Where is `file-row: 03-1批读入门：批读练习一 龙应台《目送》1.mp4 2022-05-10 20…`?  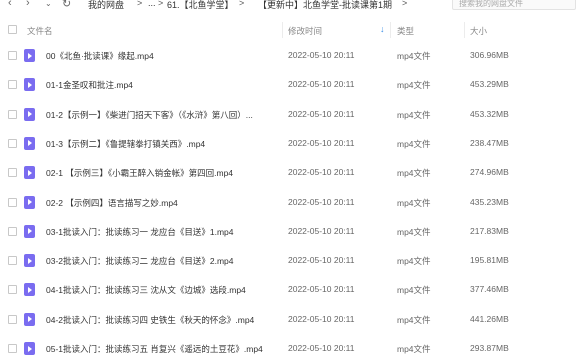
file-row: 03-1批读入门：批读练习一 龙应台《目送》1.mp4 2022-05-10 20… is located at coordinates (288, 231).